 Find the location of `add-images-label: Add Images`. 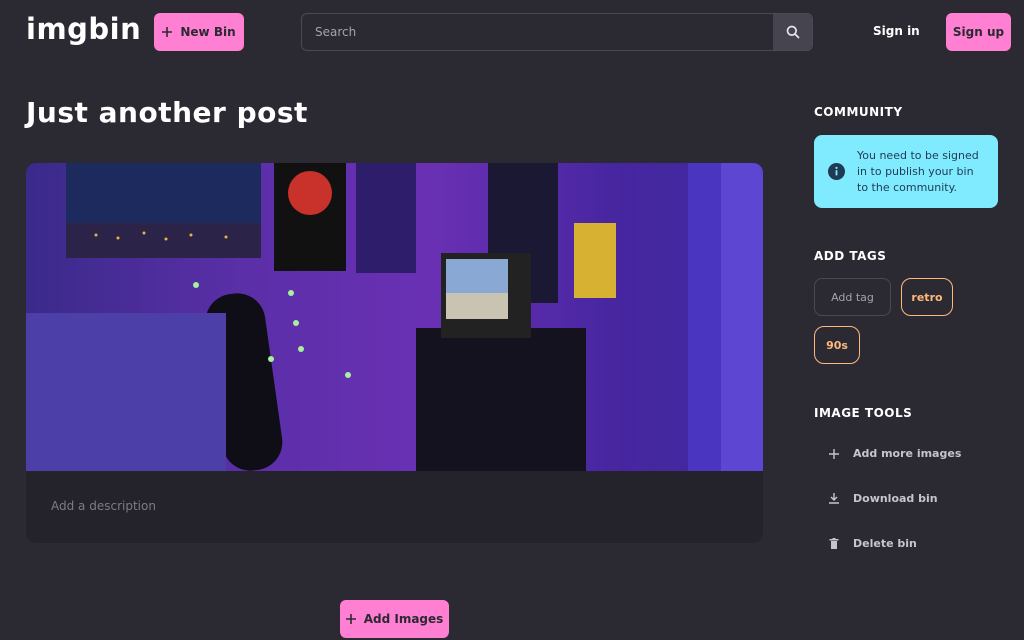

add-images-label: Add Images is located at coordinates (403, 619).